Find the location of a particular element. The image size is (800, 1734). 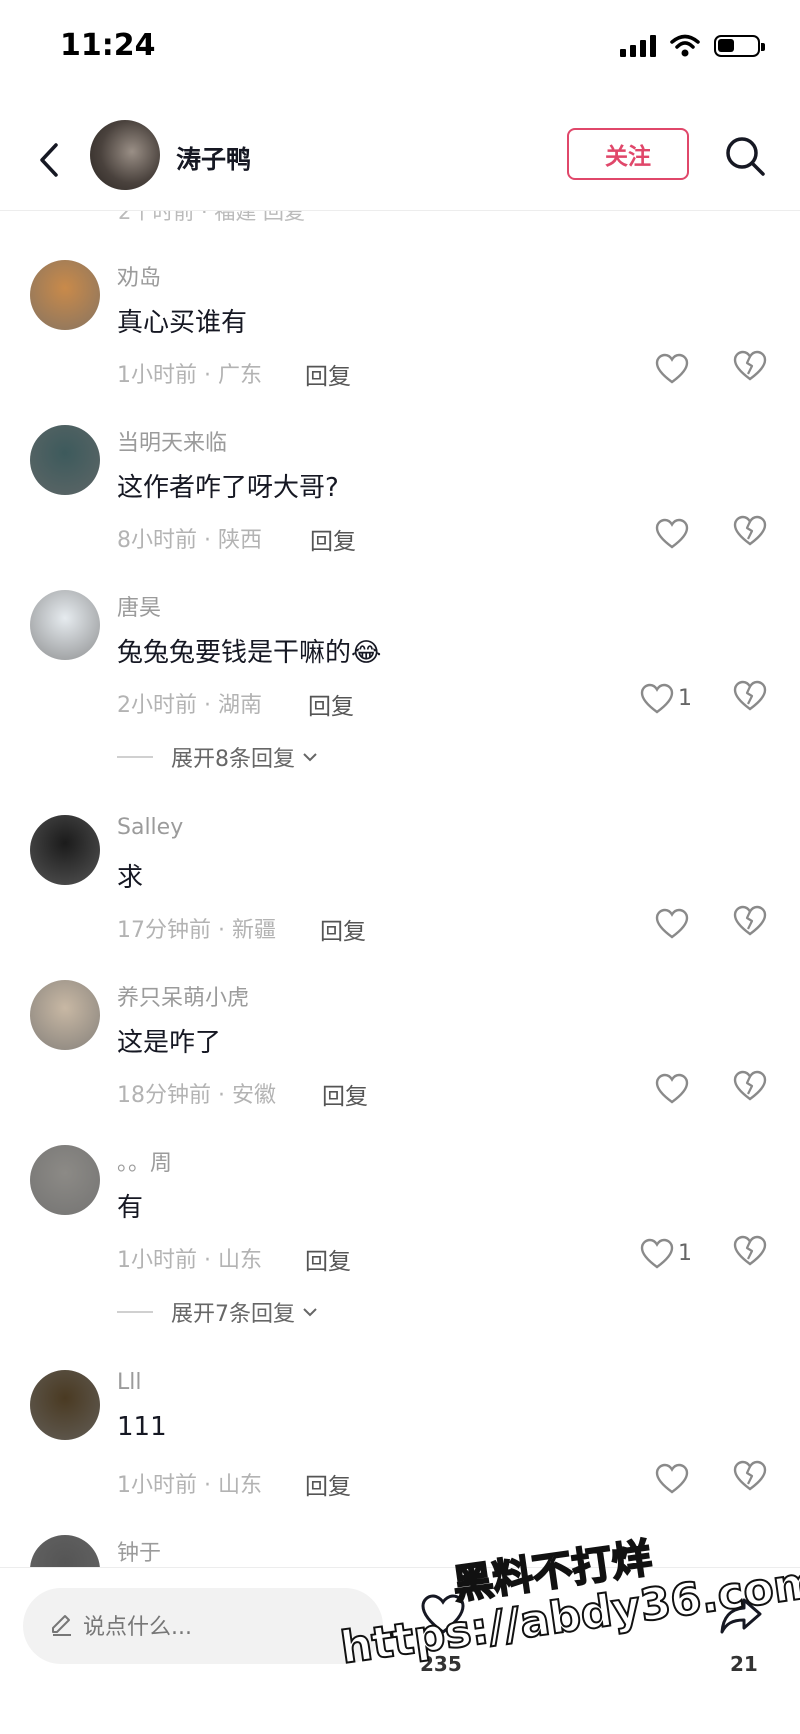

expand-replies-label: 展开8条回复 is located at coordinates (233, 759).